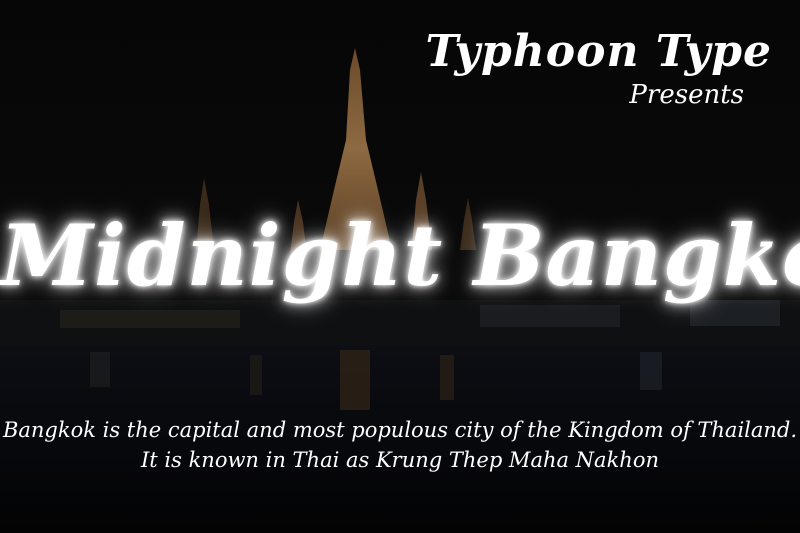  Describe the element at coordinates (686, 95) in the screenshot. I see `brand-tagline: Presents` at that location.